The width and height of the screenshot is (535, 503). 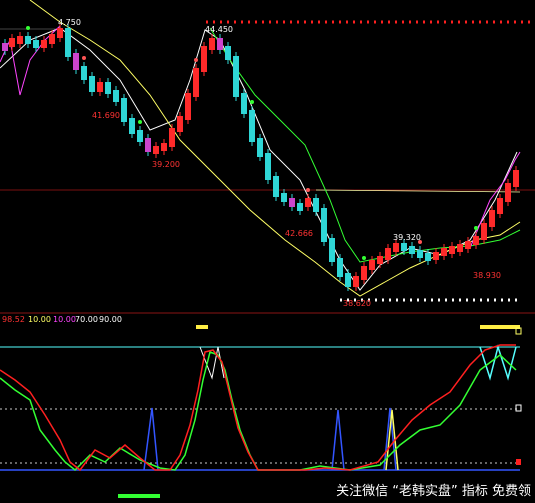 What do you see at coordinates (13, 319) in the screenshot?
I see `indicator-value-1: 98.52` at bounding box center [13, 319].